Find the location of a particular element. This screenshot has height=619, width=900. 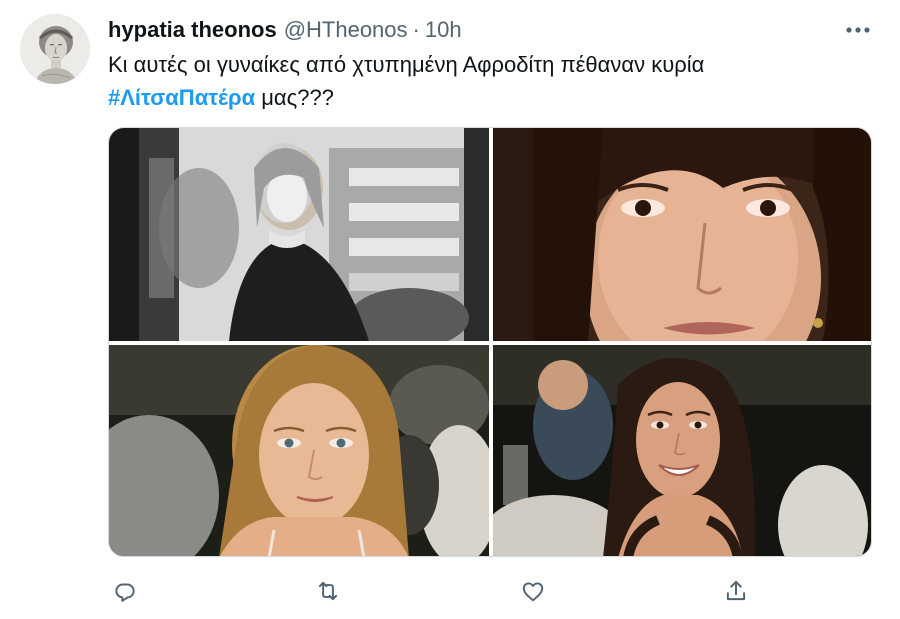

tweet-header: hypatia theonos @HTheonos · 10h is located at coordinates (285, 30).